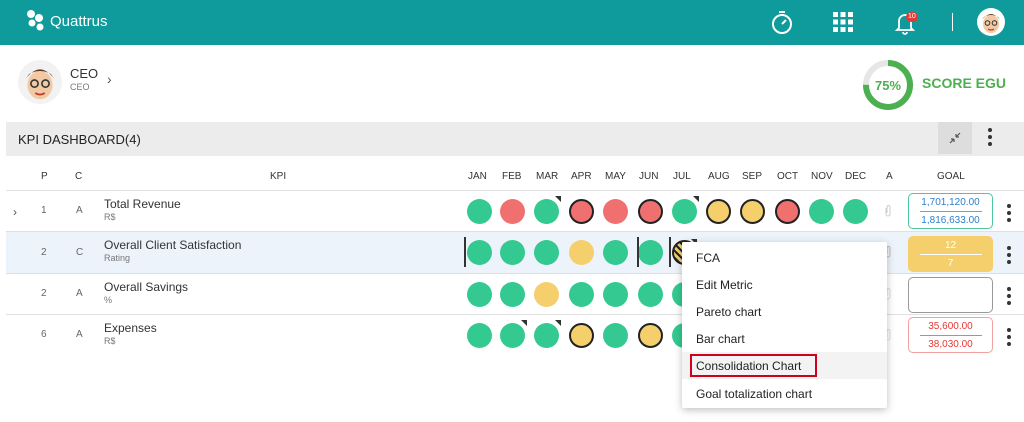 The height and width of the screenshot is (422, 1024). What do you see at coordinates (843, 22) in the screenshot?
I see `apps-grid-icon` at bounding box center [843, 22].